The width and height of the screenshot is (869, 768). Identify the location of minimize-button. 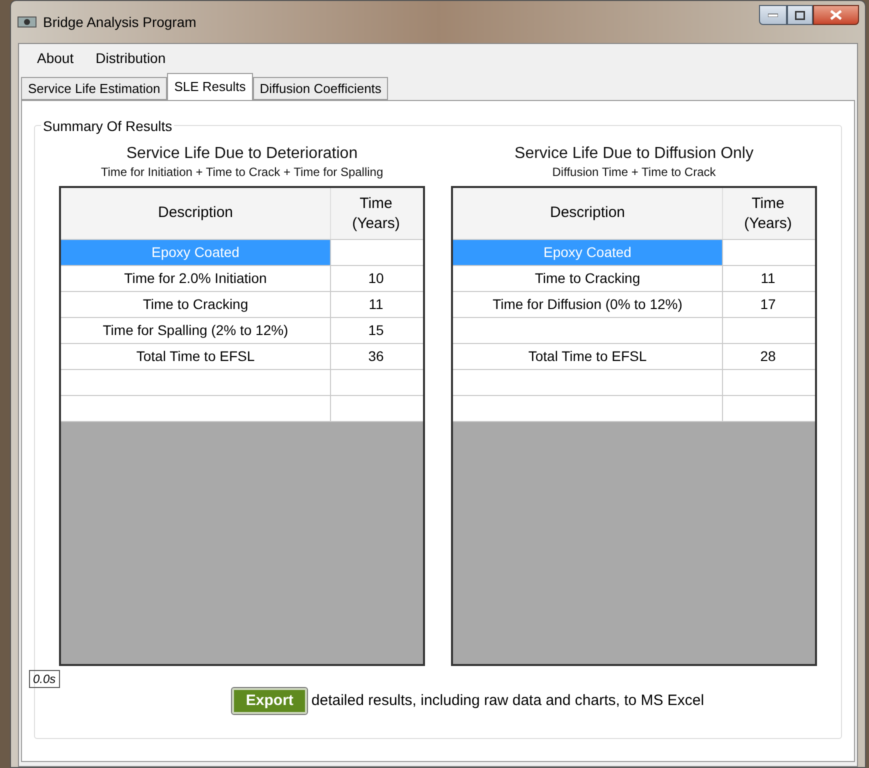
(773, 15).